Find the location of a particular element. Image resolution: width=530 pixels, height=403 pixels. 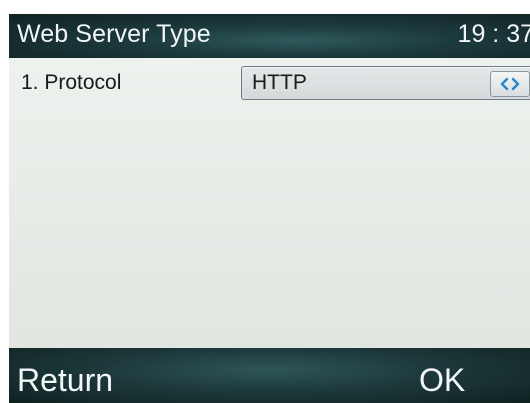

option-switch-button is located at coordinates (510, 84).